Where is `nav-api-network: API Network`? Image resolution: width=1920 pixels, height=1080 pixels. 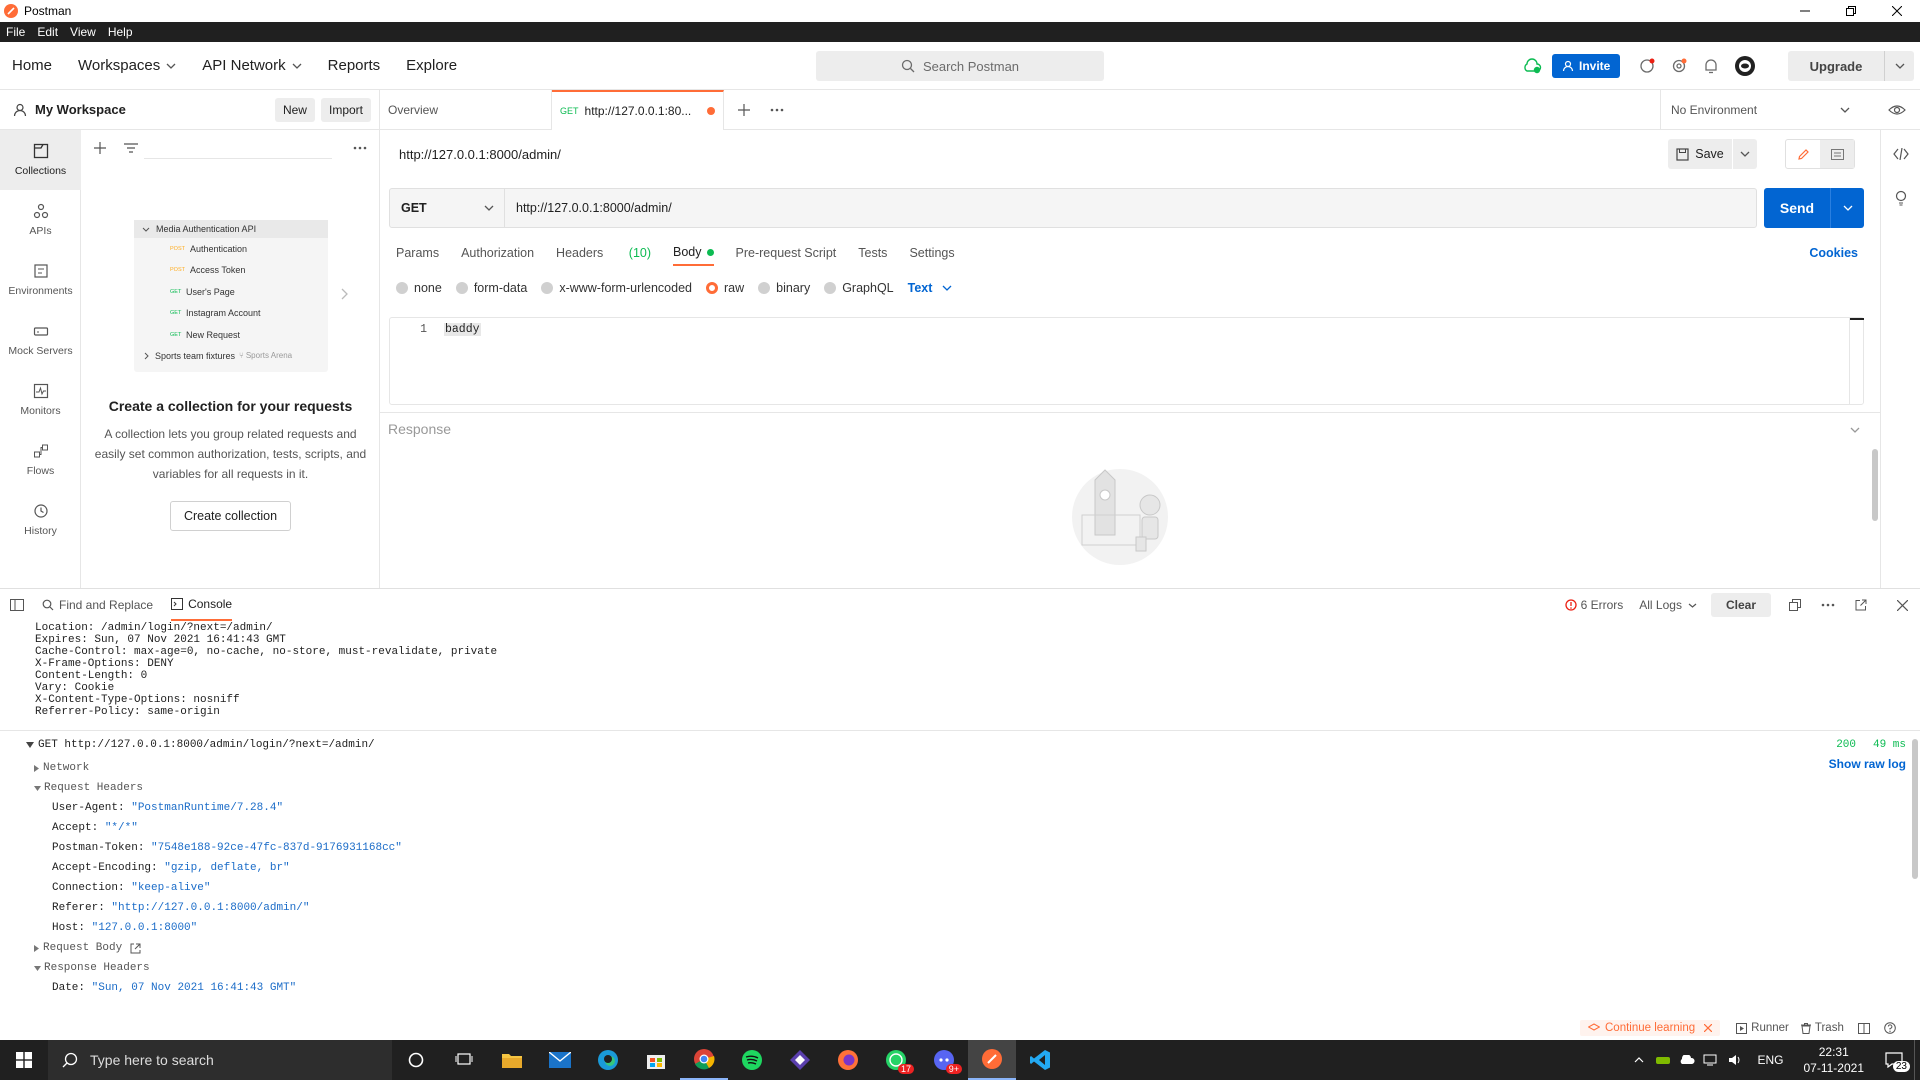 nav-api-network: API Network is located at coordinates (252, 65).